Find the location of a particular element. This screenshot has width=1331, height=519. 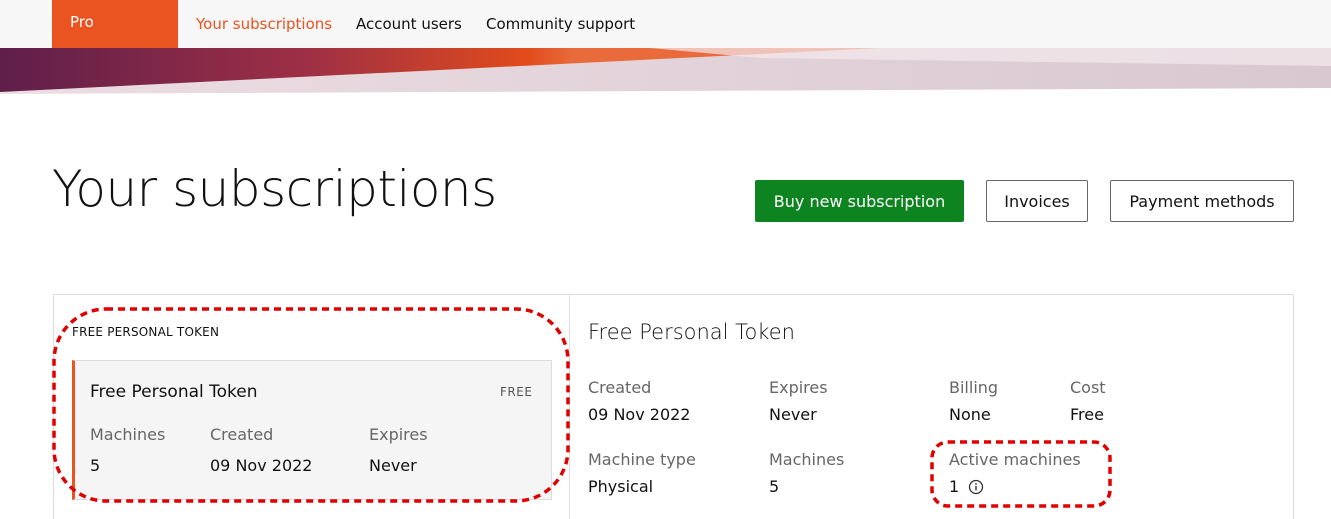

card-machines-label: Machines is located at coordinates (128, 434).